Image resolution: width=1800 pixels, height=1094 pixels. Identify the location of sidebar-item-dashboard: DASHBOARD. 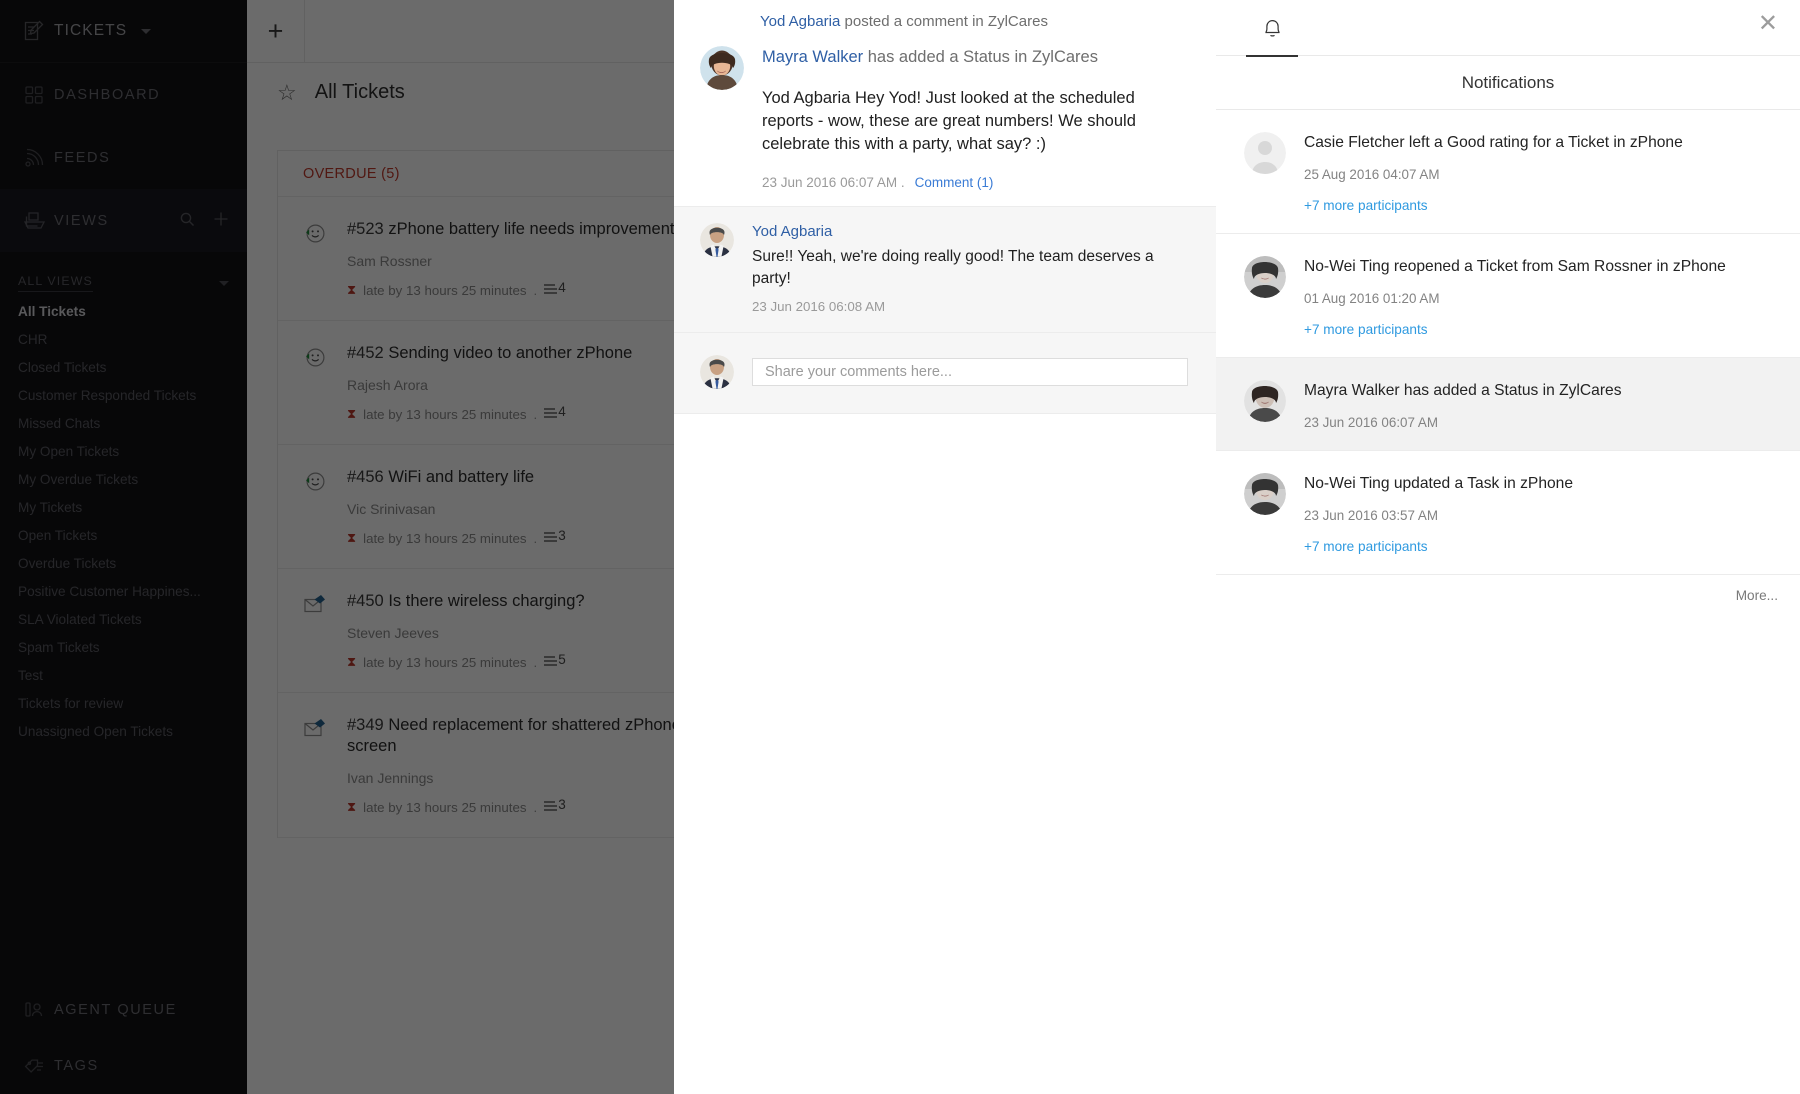
(123, 94).